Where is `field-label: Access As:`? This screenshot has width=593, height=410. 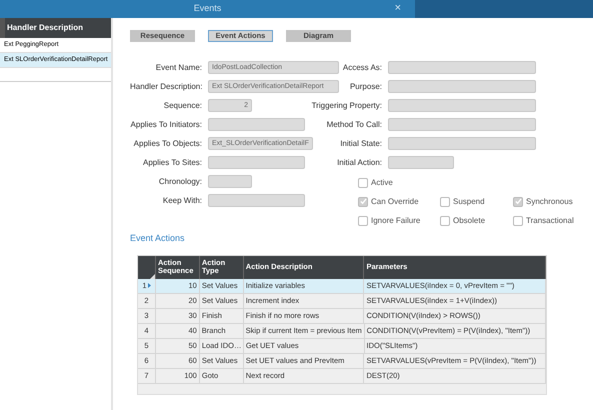 field-label: Access As: is located at coordinates (362, 68).